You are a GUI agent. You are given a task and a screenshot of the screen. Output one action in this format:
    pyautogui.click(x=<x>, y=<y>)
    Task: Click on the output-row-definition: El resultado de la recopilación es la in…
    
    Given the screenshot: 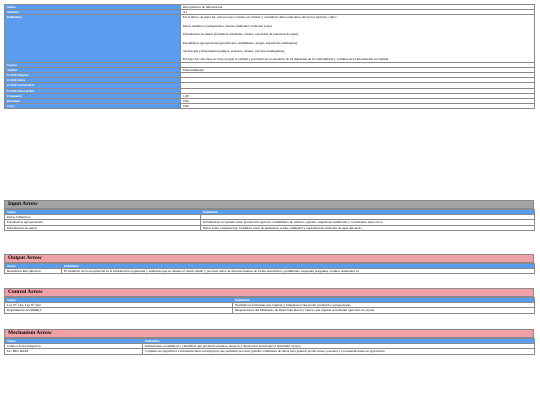 What is the action you would take?
    pyautogui.click(x=298, y=271)
    